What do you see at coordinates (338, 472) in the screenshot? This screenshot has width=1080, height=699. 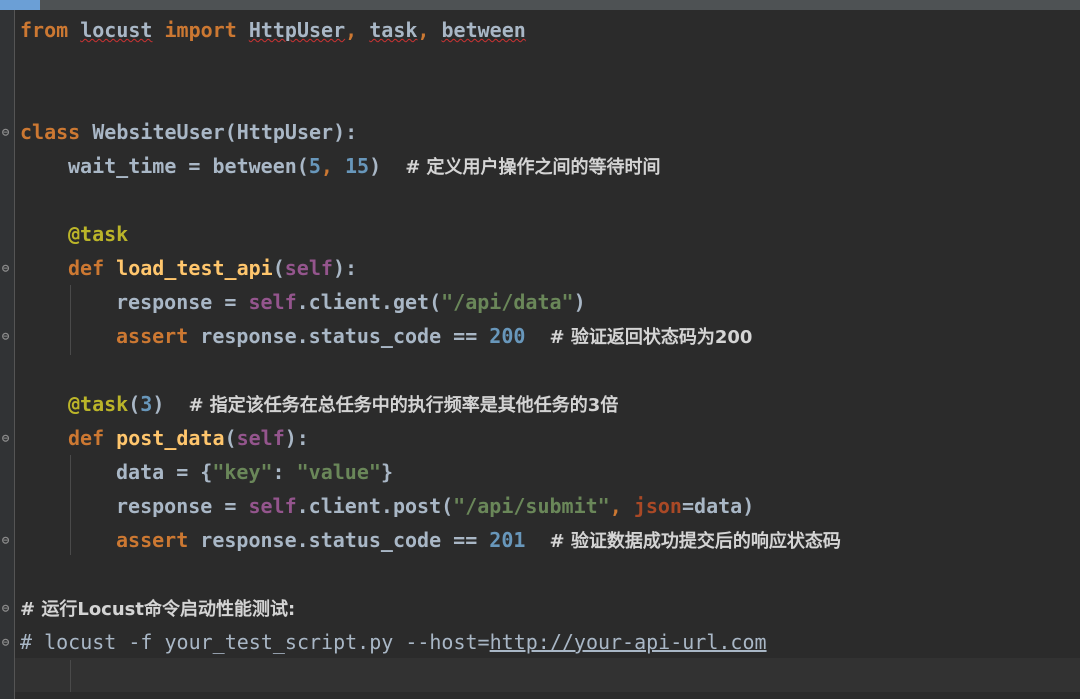 I see `token-string: "value"` at bounding box center [338, 472].